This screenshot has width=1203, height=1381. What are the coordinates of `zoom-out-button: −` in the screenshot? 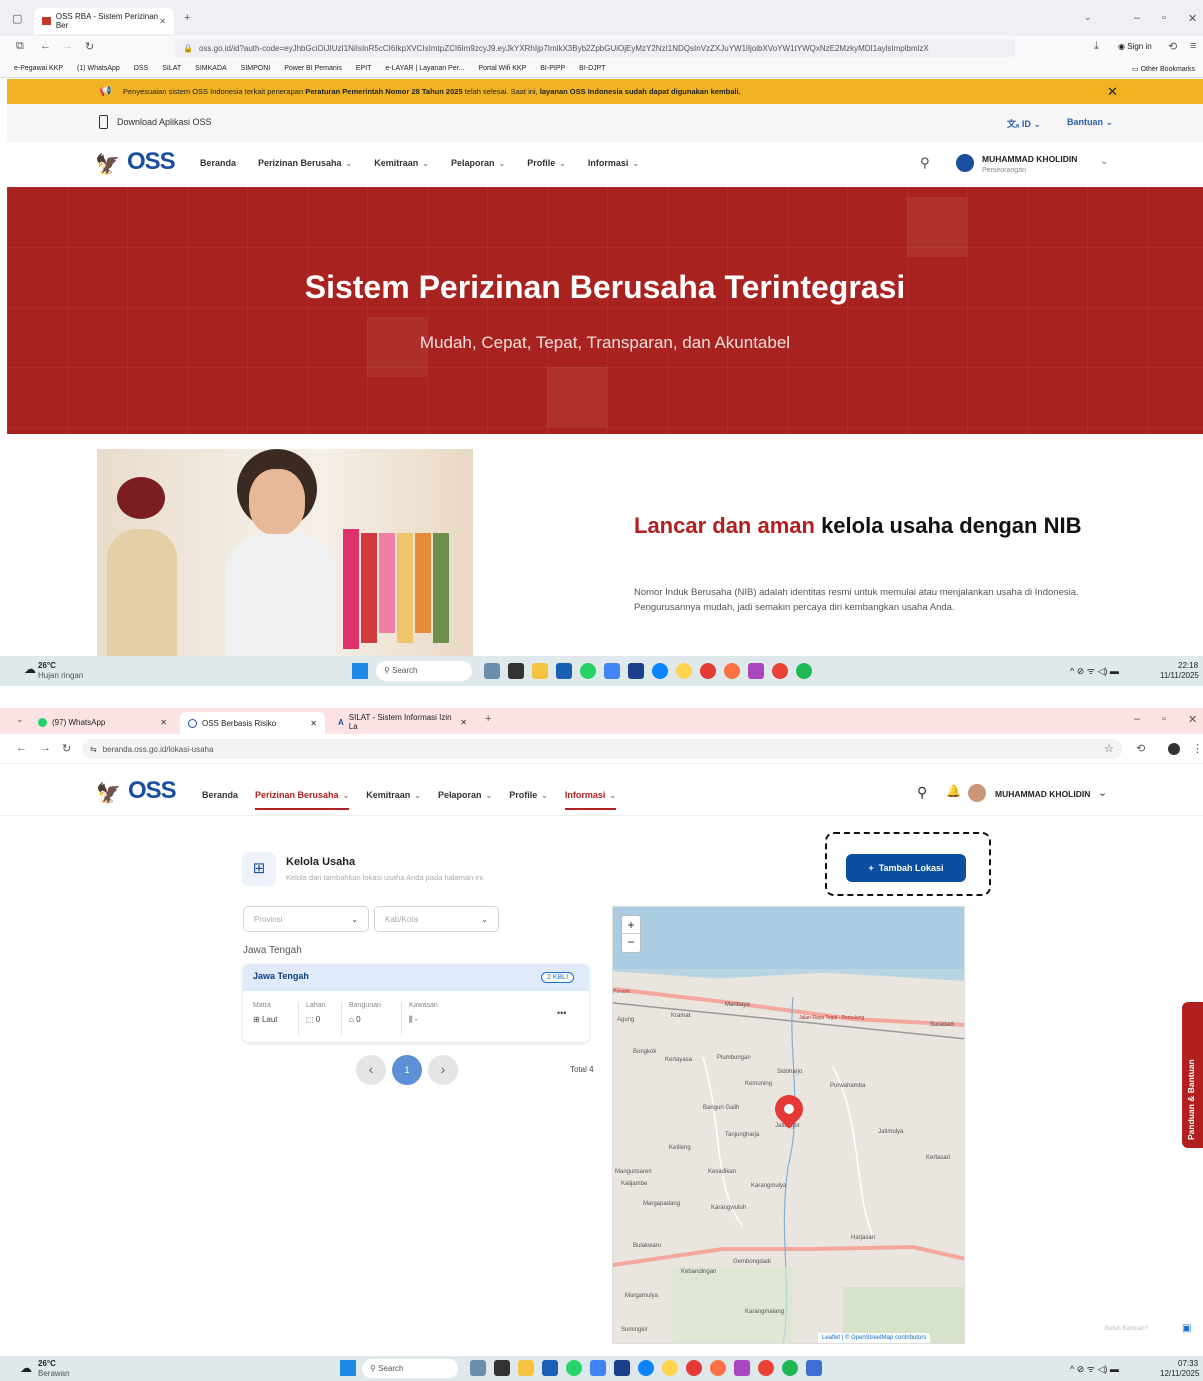 It's located at (631, 943).